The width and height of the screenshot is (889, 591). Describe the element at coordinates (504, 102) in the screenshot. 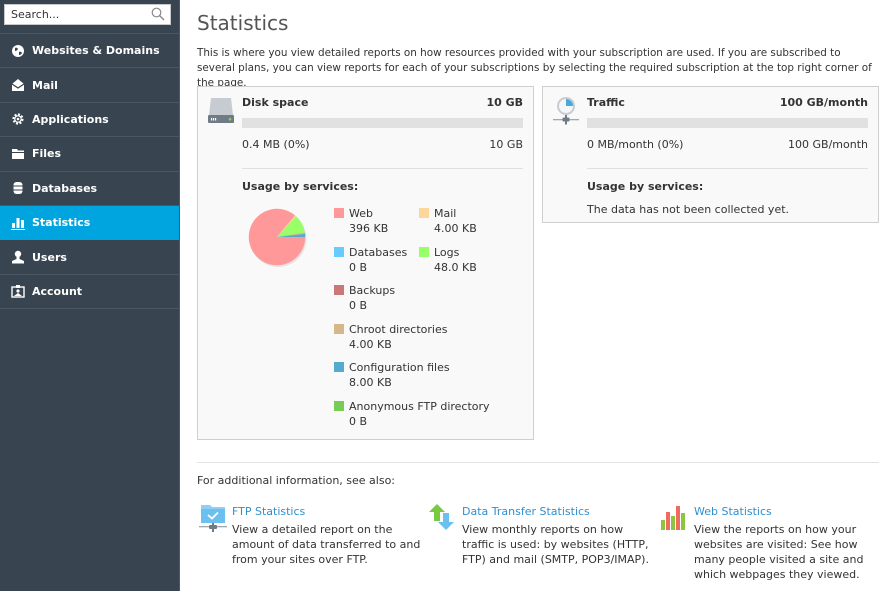

I see `disk-space-limit: 10 GB` at that location.